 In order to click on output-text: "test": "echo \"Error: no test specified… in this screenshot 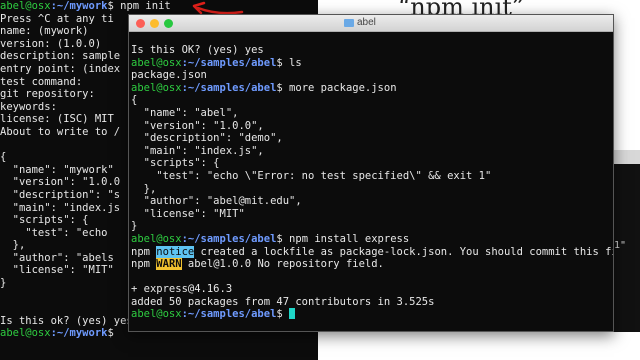, I will do `click(311, 175)`.